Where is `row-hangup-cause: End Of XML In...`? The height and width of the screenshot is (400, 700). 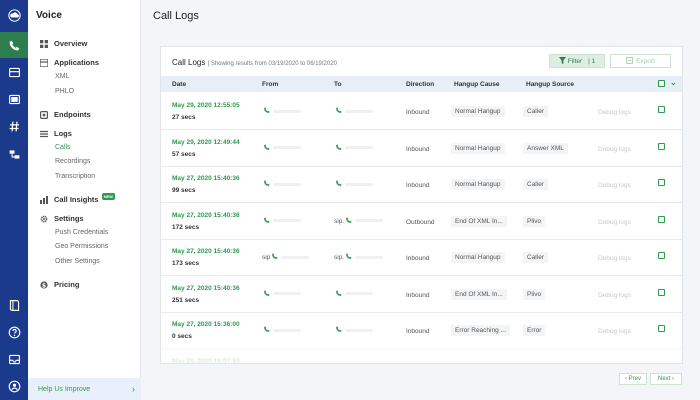 row-hangup-cause: End Of XML In... is located at coordinates (479, 294).